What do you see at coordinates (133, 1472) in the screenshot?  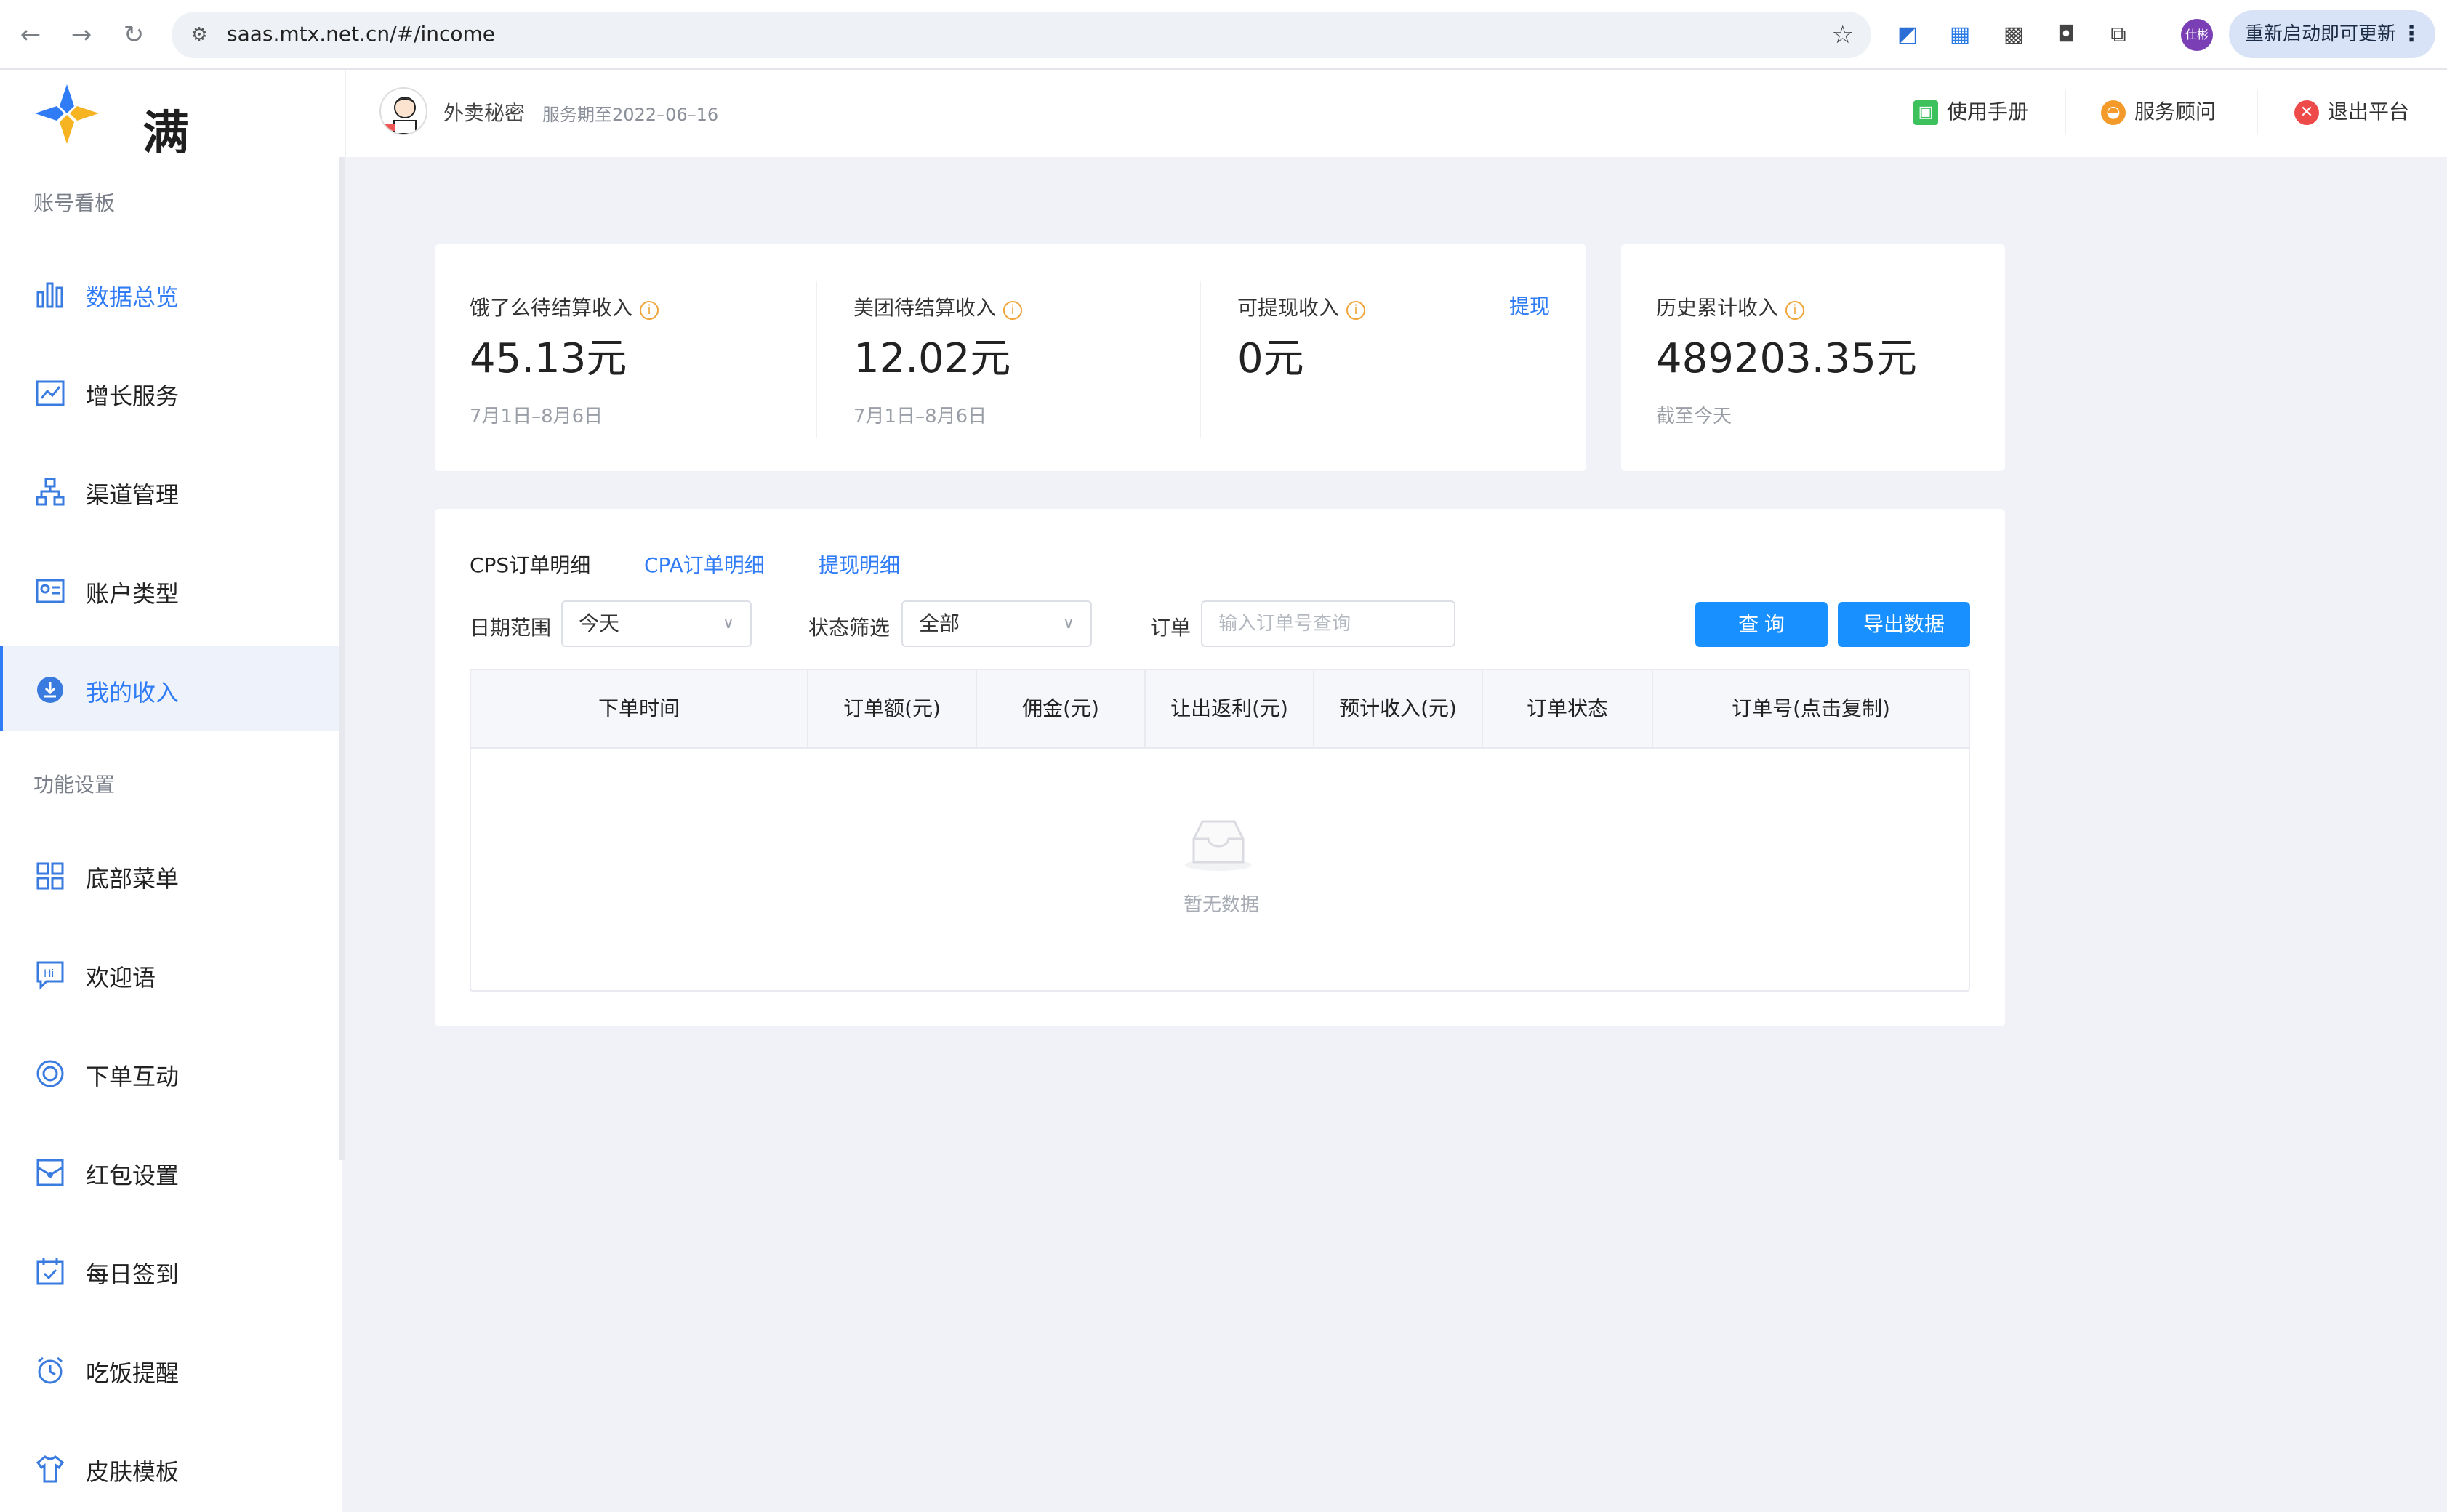 I see `sidebar-item-label: 皮肤模板` at bounding box center [133, 1472].